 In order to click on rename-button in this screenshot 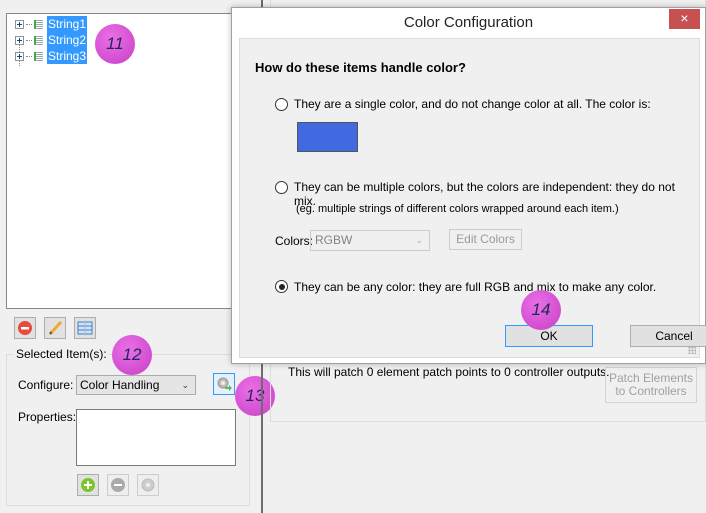, I will do `click(55, 328)`.